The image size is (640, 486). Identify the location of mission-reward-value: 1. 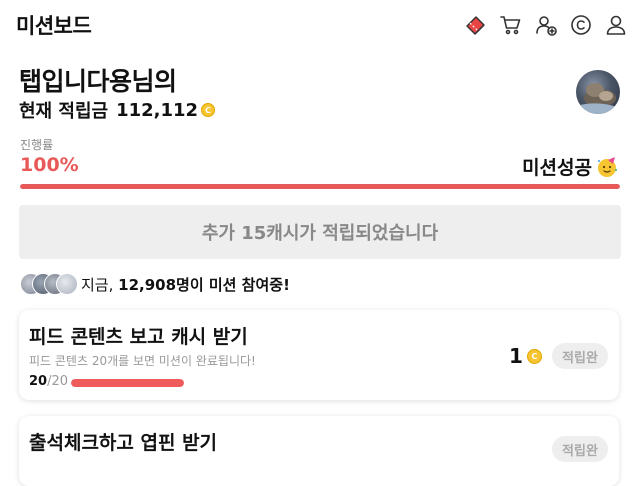
(516, 356).